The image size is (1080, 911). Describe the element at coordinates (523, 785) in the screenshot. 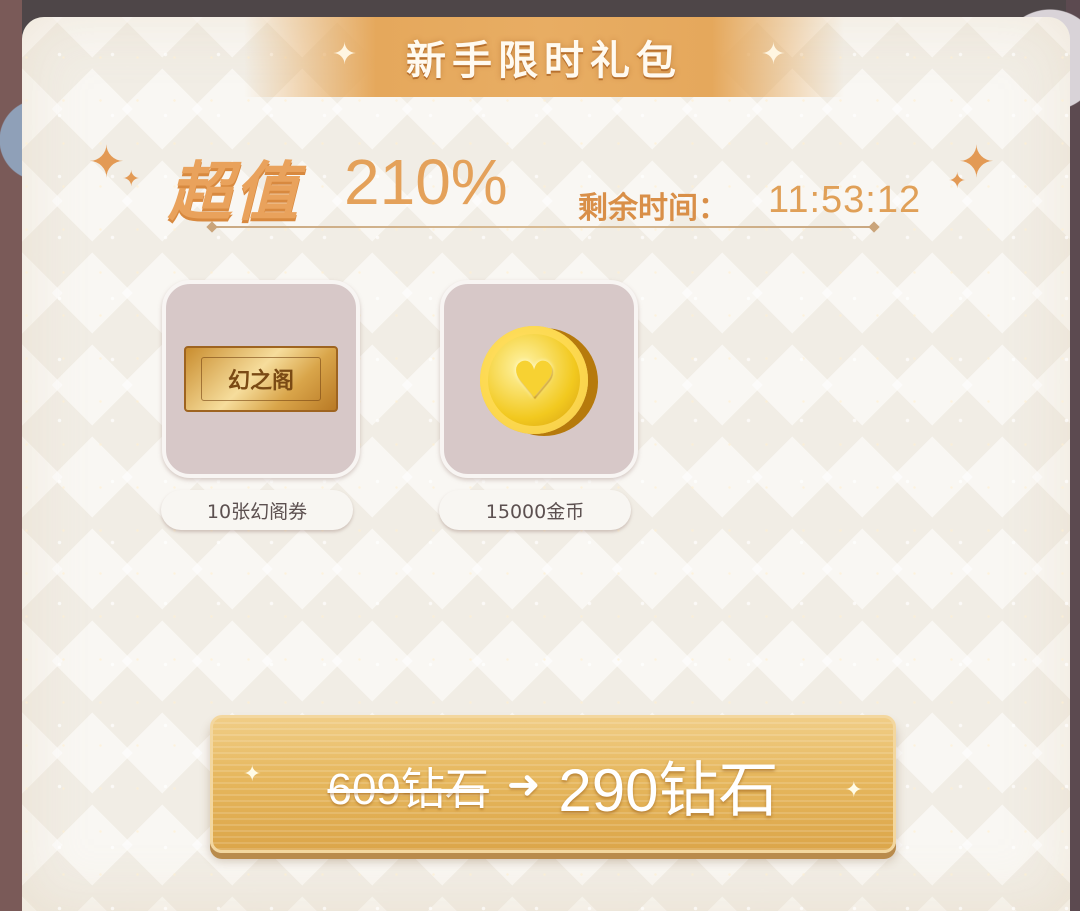

I see `arrow-right-icon: ➜` at that location.